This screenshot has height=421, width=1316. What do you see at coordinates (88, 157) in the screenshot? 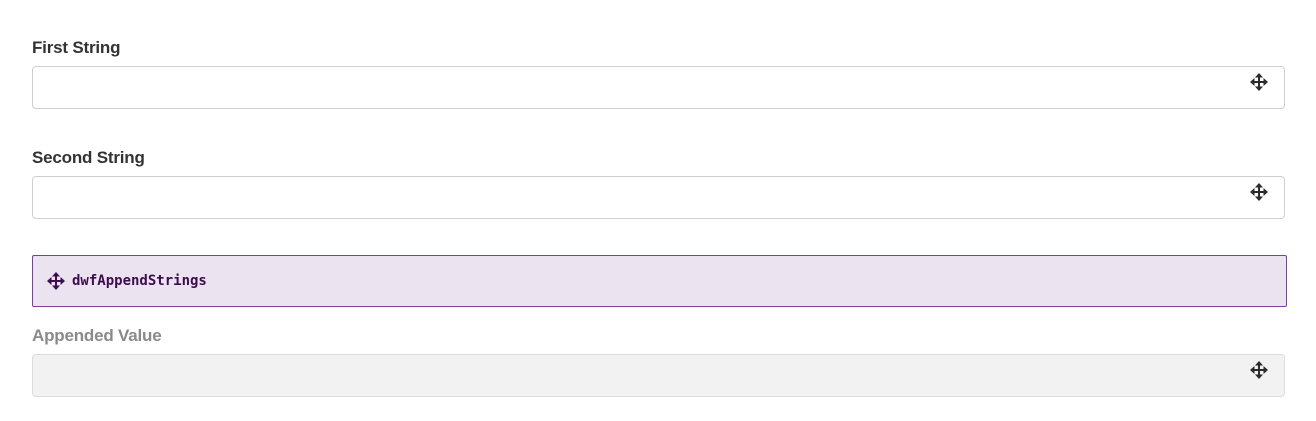
I see `second-string-label: Second String` at bounding box center [88, 157].